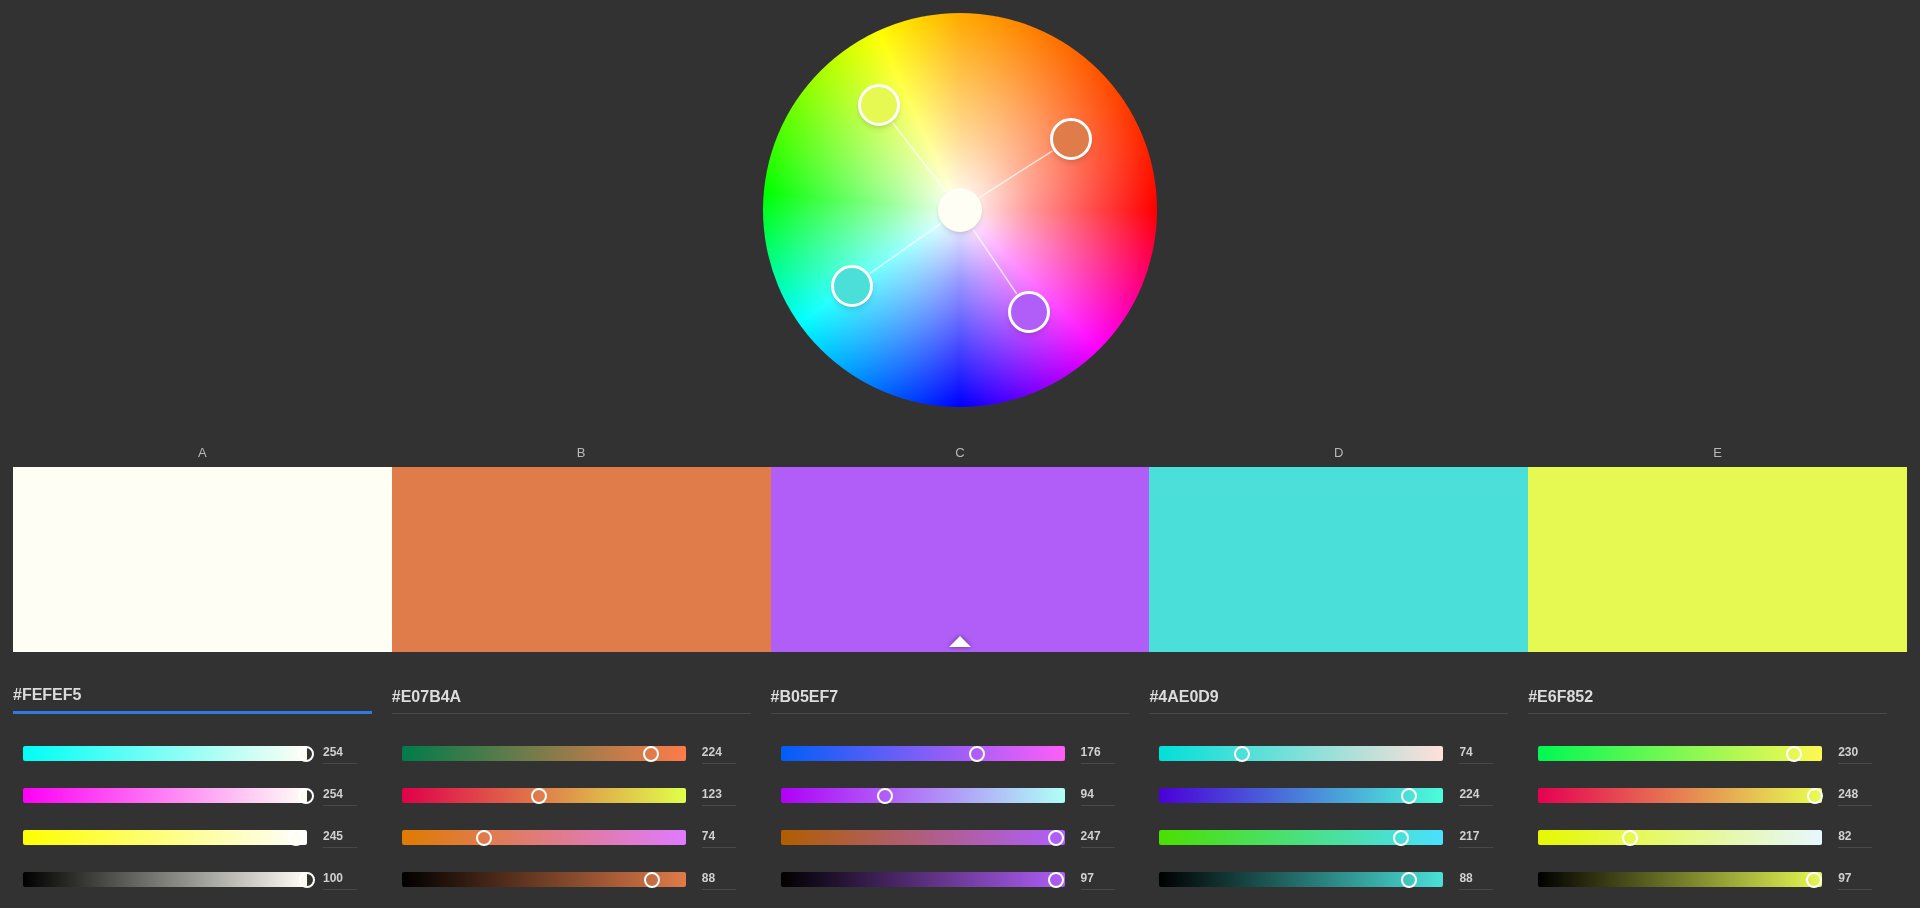 The height and width of the screenshot is (908, 1920). I want to click on swatch-label: A, so click(202, 453).